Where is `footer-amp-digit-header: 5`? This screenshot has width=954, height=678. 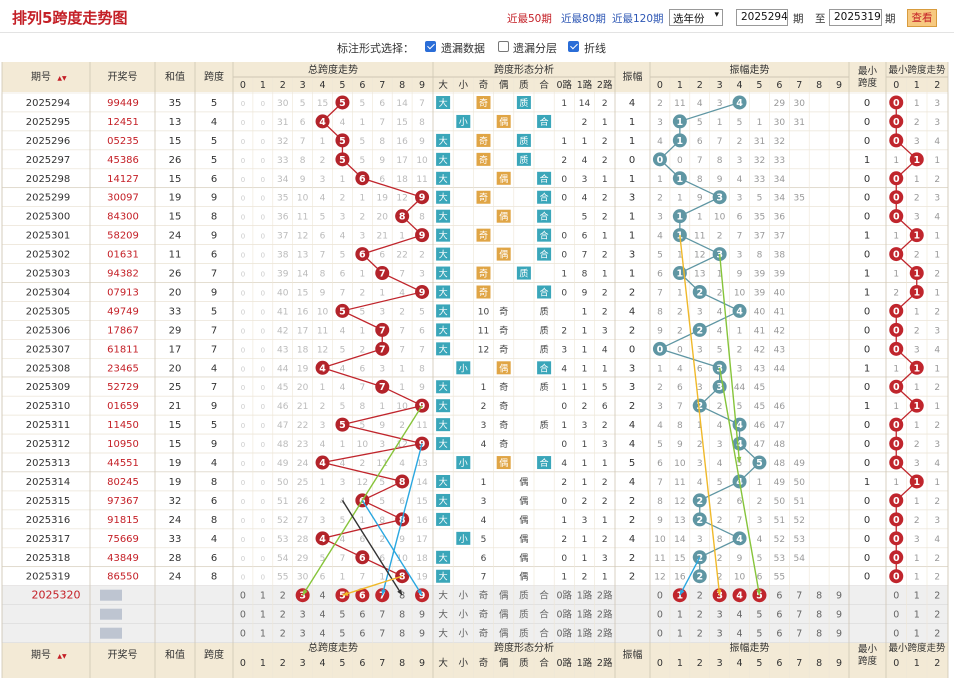 footer-amp-digit-header: 5 is located at coordinates (759, 663).